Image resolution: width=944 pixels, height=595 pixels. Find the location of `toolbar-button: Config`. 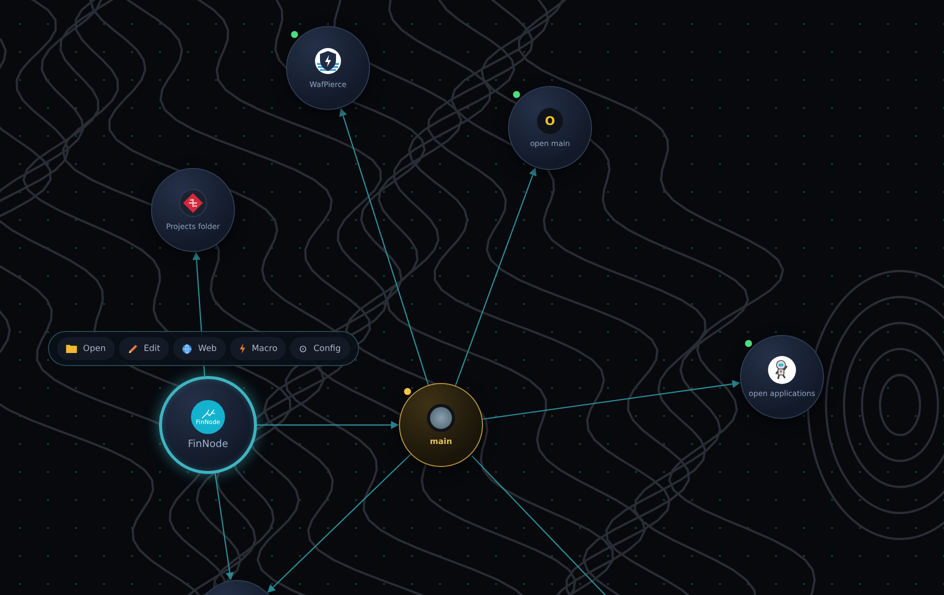

toolbar-button: Config is located at coordinates (320, 348).